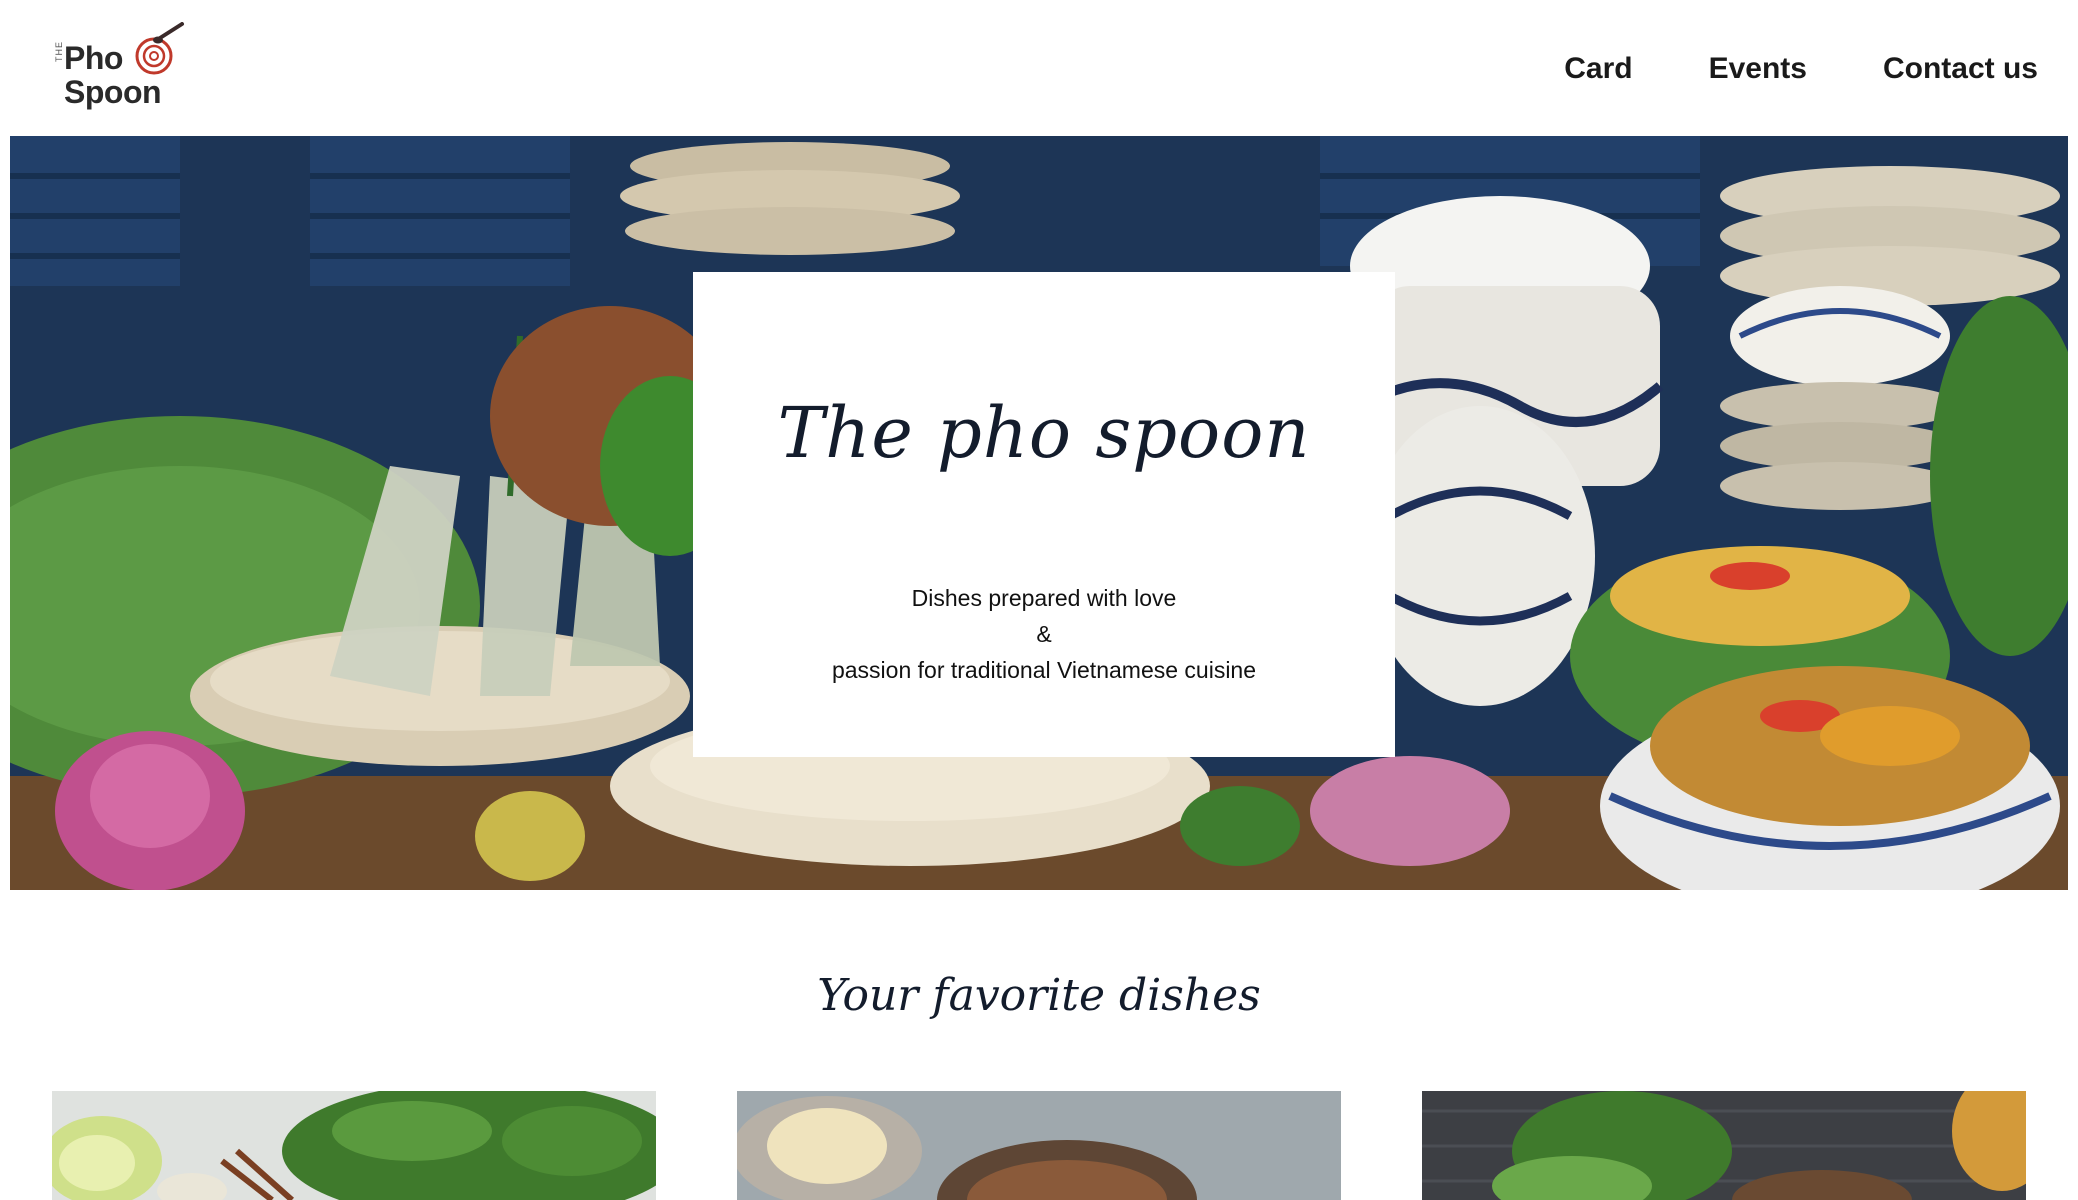  Describe the element at coordinates (93, 58) in the screenshot. I see `logo-line-pho: Pho` at that location.